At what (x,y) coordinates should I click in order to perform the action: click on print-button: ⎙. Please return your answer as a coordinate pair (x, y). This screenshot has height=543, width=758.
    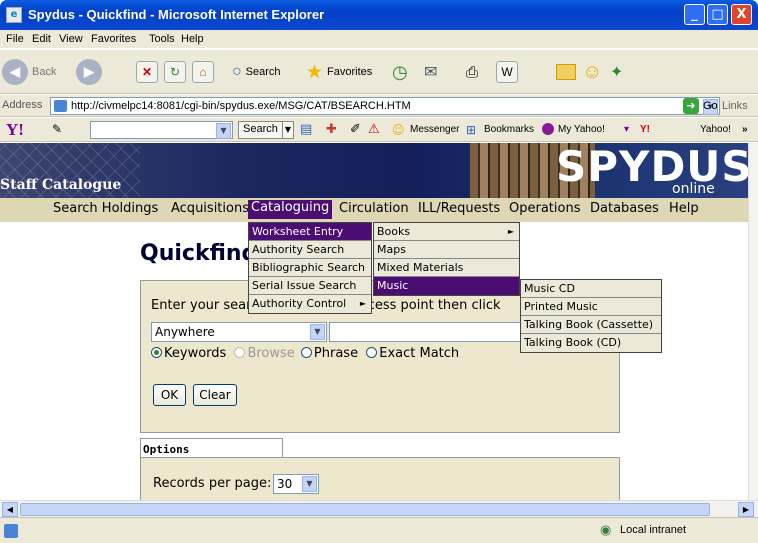
    Looking at the image, I should click on (472, 72).